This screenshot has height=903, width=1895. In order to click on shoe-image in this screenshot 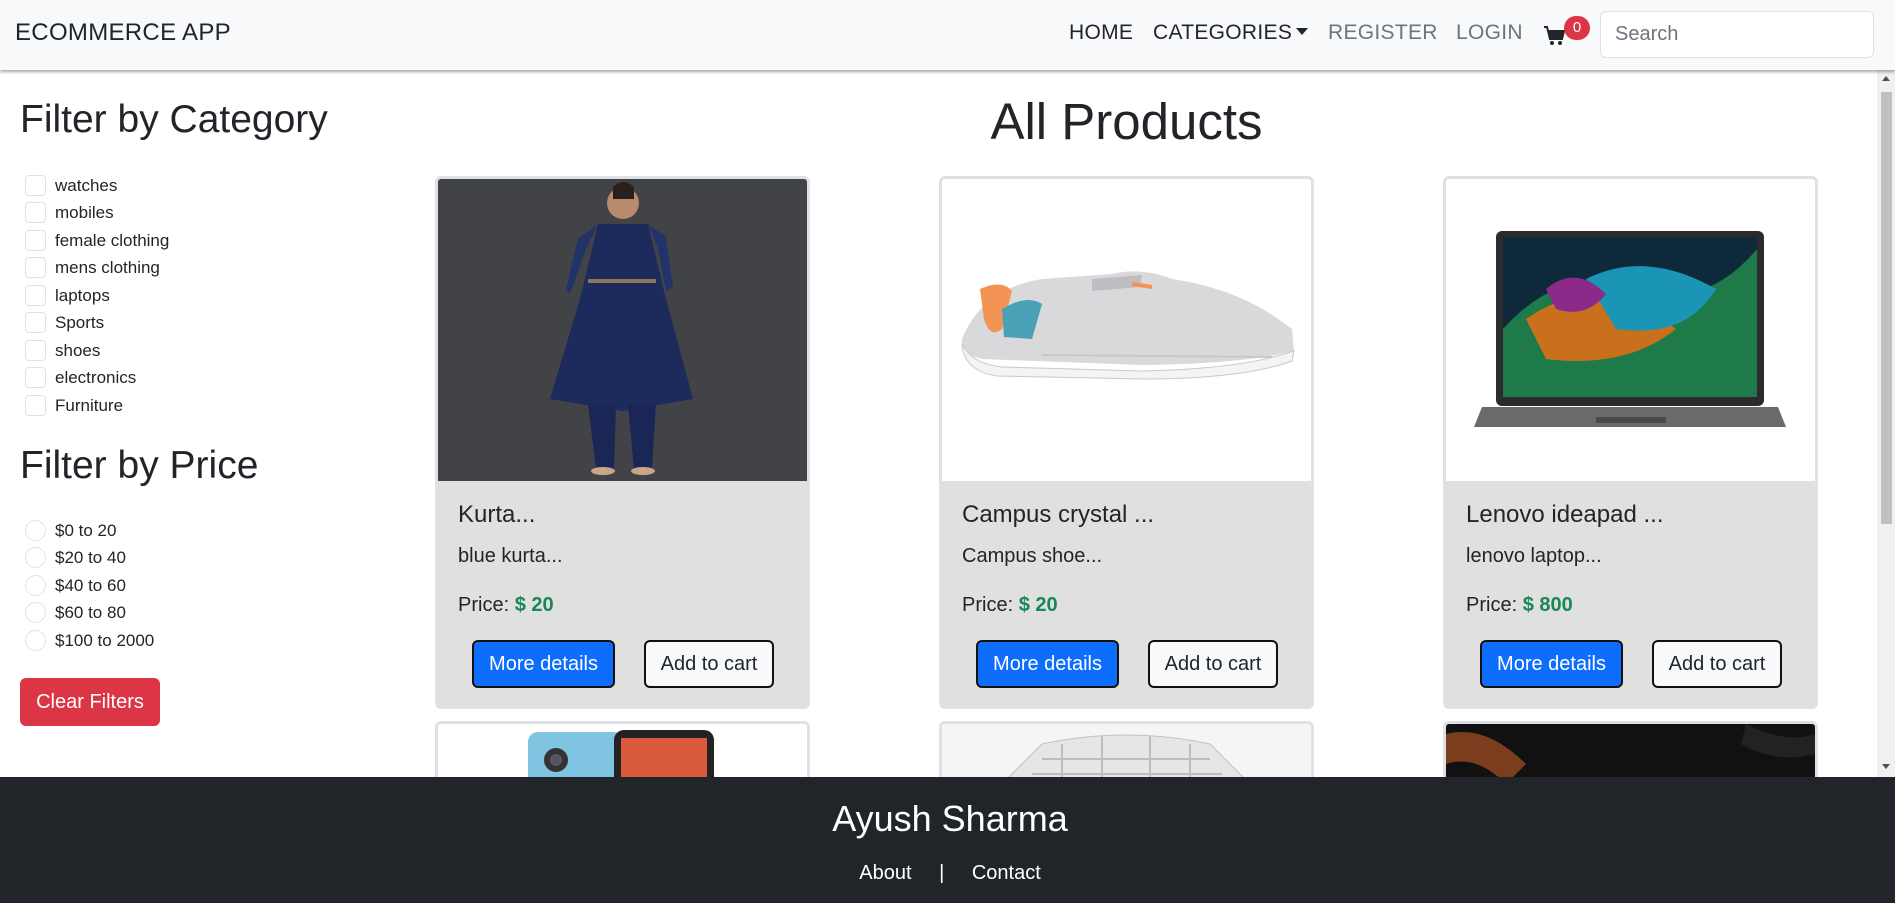, I will do `click(1126, 330)`.